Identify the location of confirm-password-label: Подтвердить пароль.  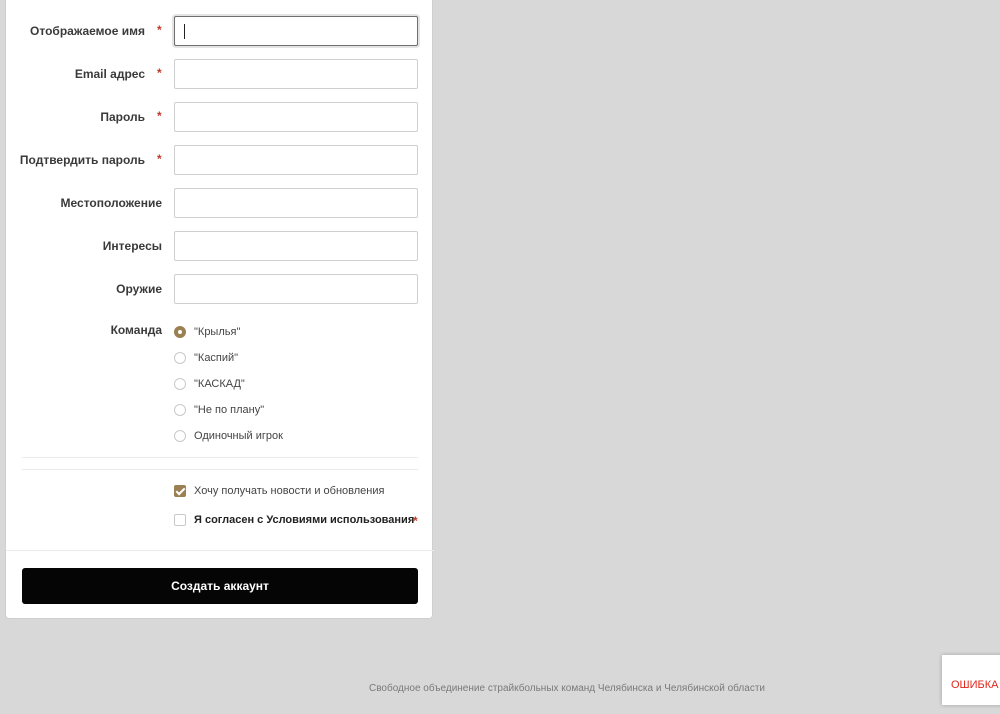
(82, 160).